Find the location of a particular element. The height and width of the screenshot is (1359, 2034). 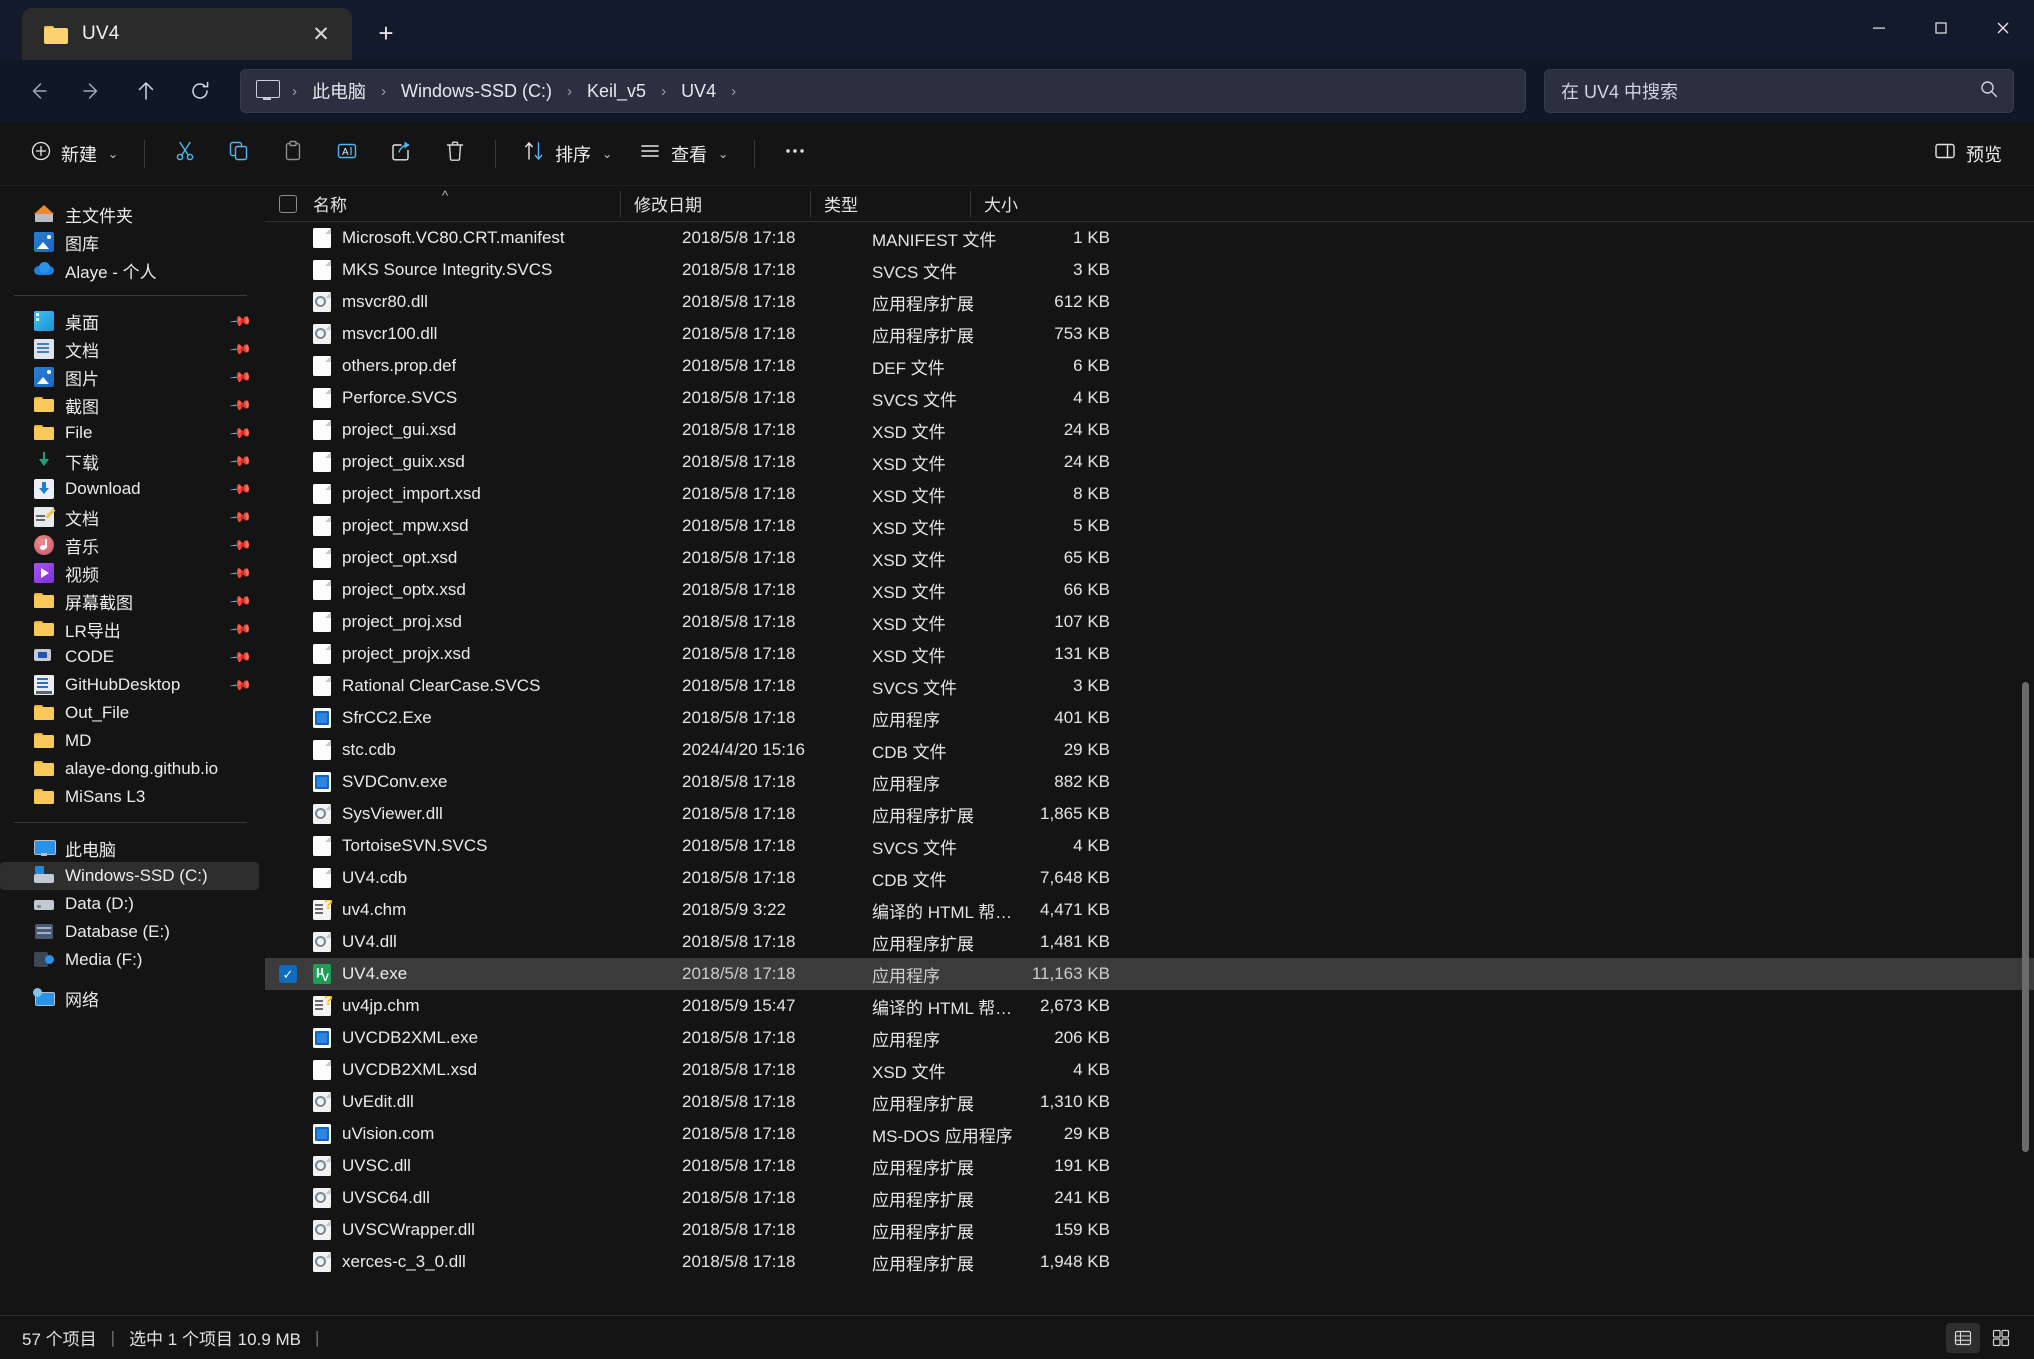

sidebar-item-onedrive: Alaye - 个人 is located at coordinates (132, 270).